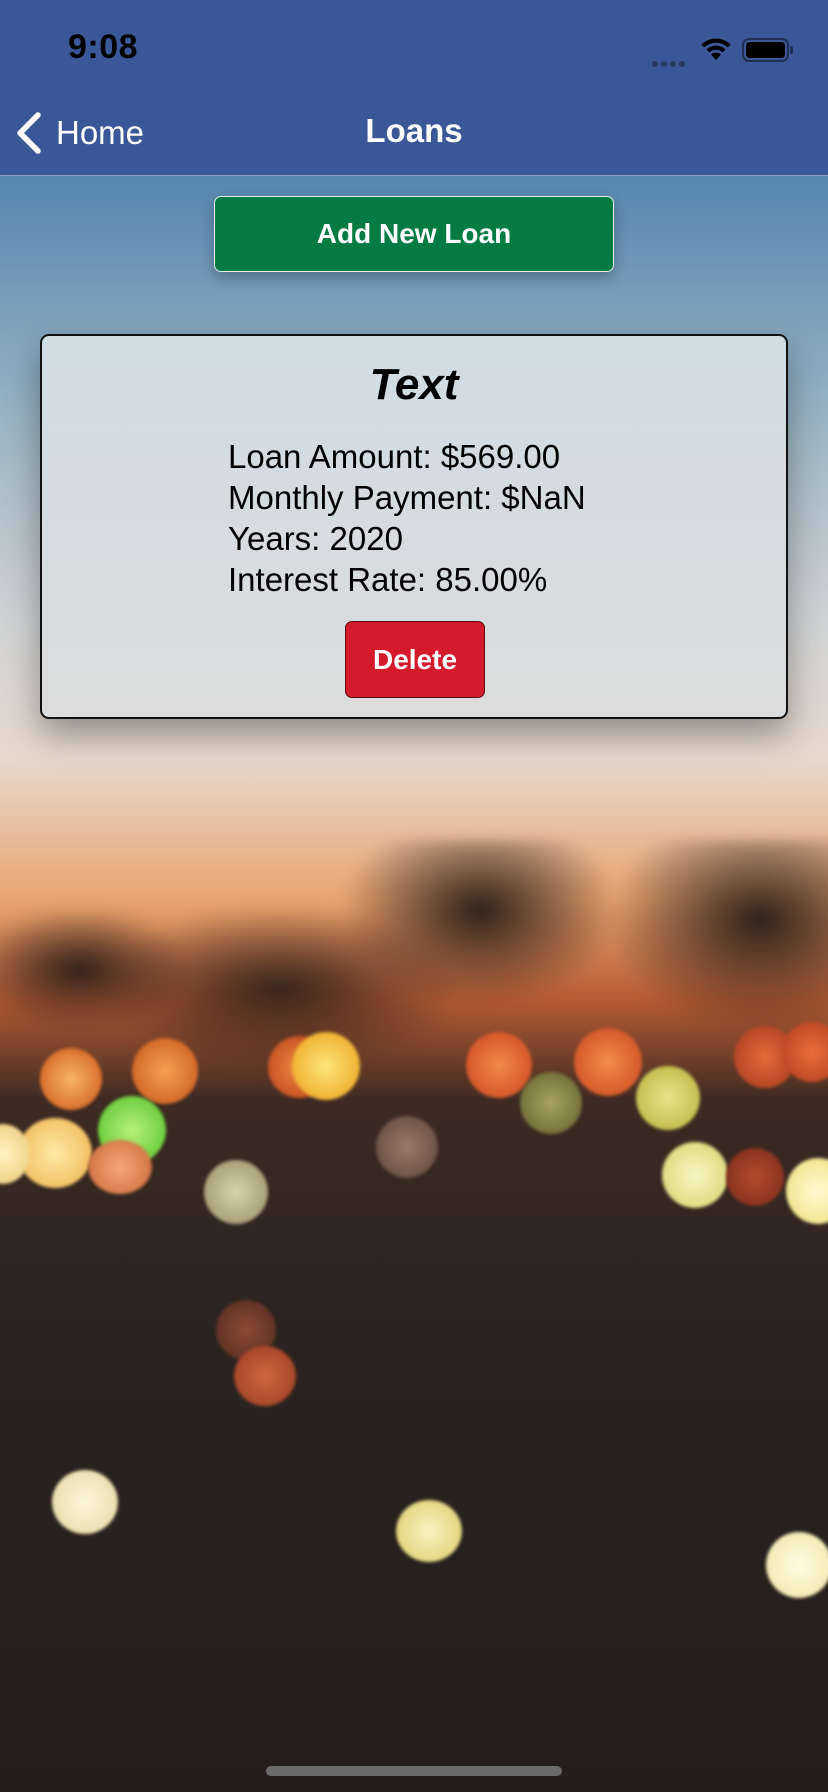 This screenshot has height=1792, width=828. What do you see at coordinates (407, 497) in the screenshot?
I see `monthly-payment: Monthly Payment: $NaN` at bounding box center [407, 497].